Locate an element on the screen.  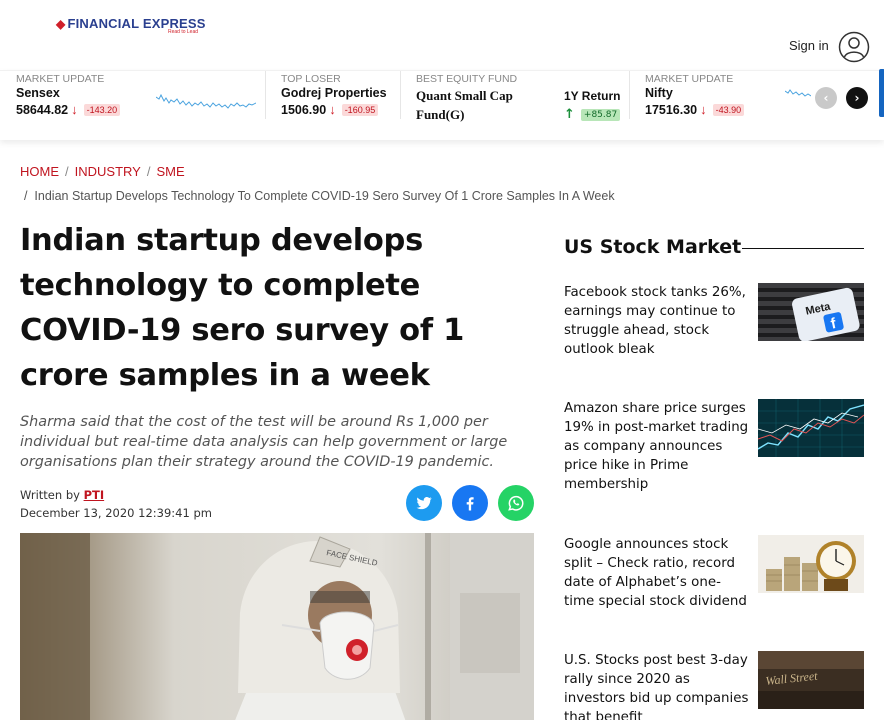
article-date: December 13, 2020 12:39:41 pm is located at coordinates (116, 513).